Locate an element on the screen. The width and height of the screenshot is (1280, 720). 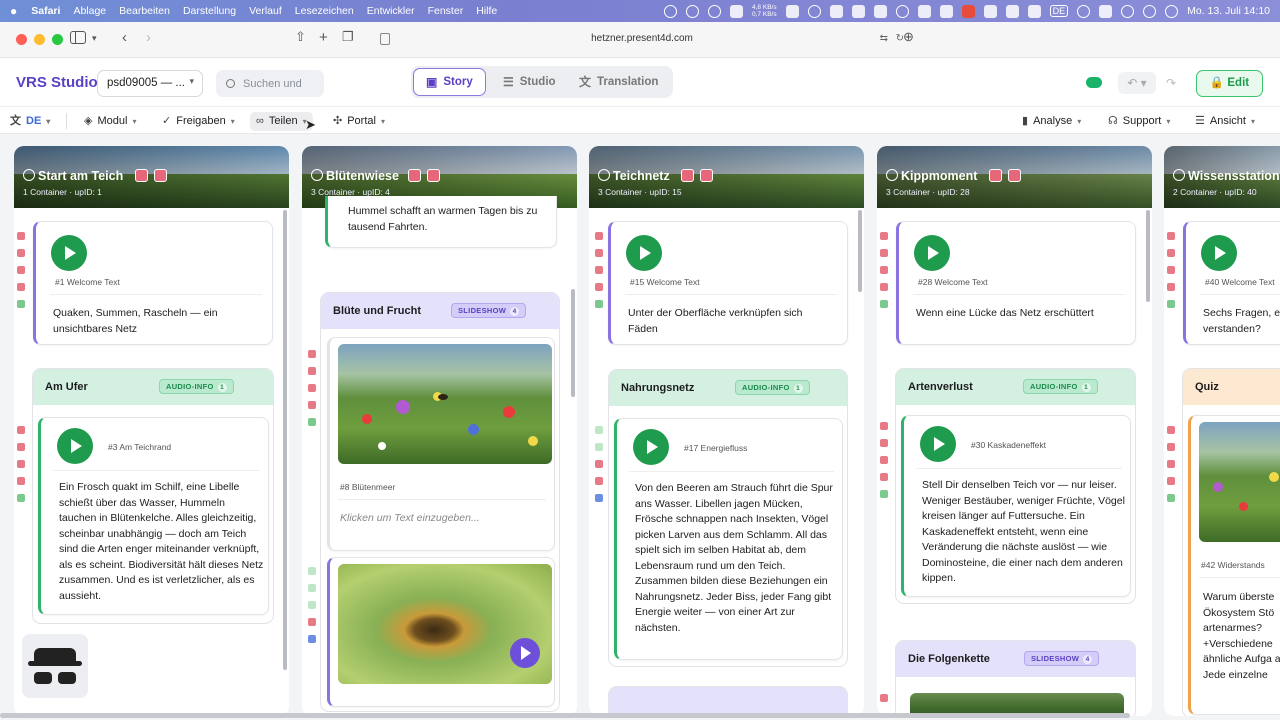
language-select: 文 DE ▾ is located at coordinates (30, 121).